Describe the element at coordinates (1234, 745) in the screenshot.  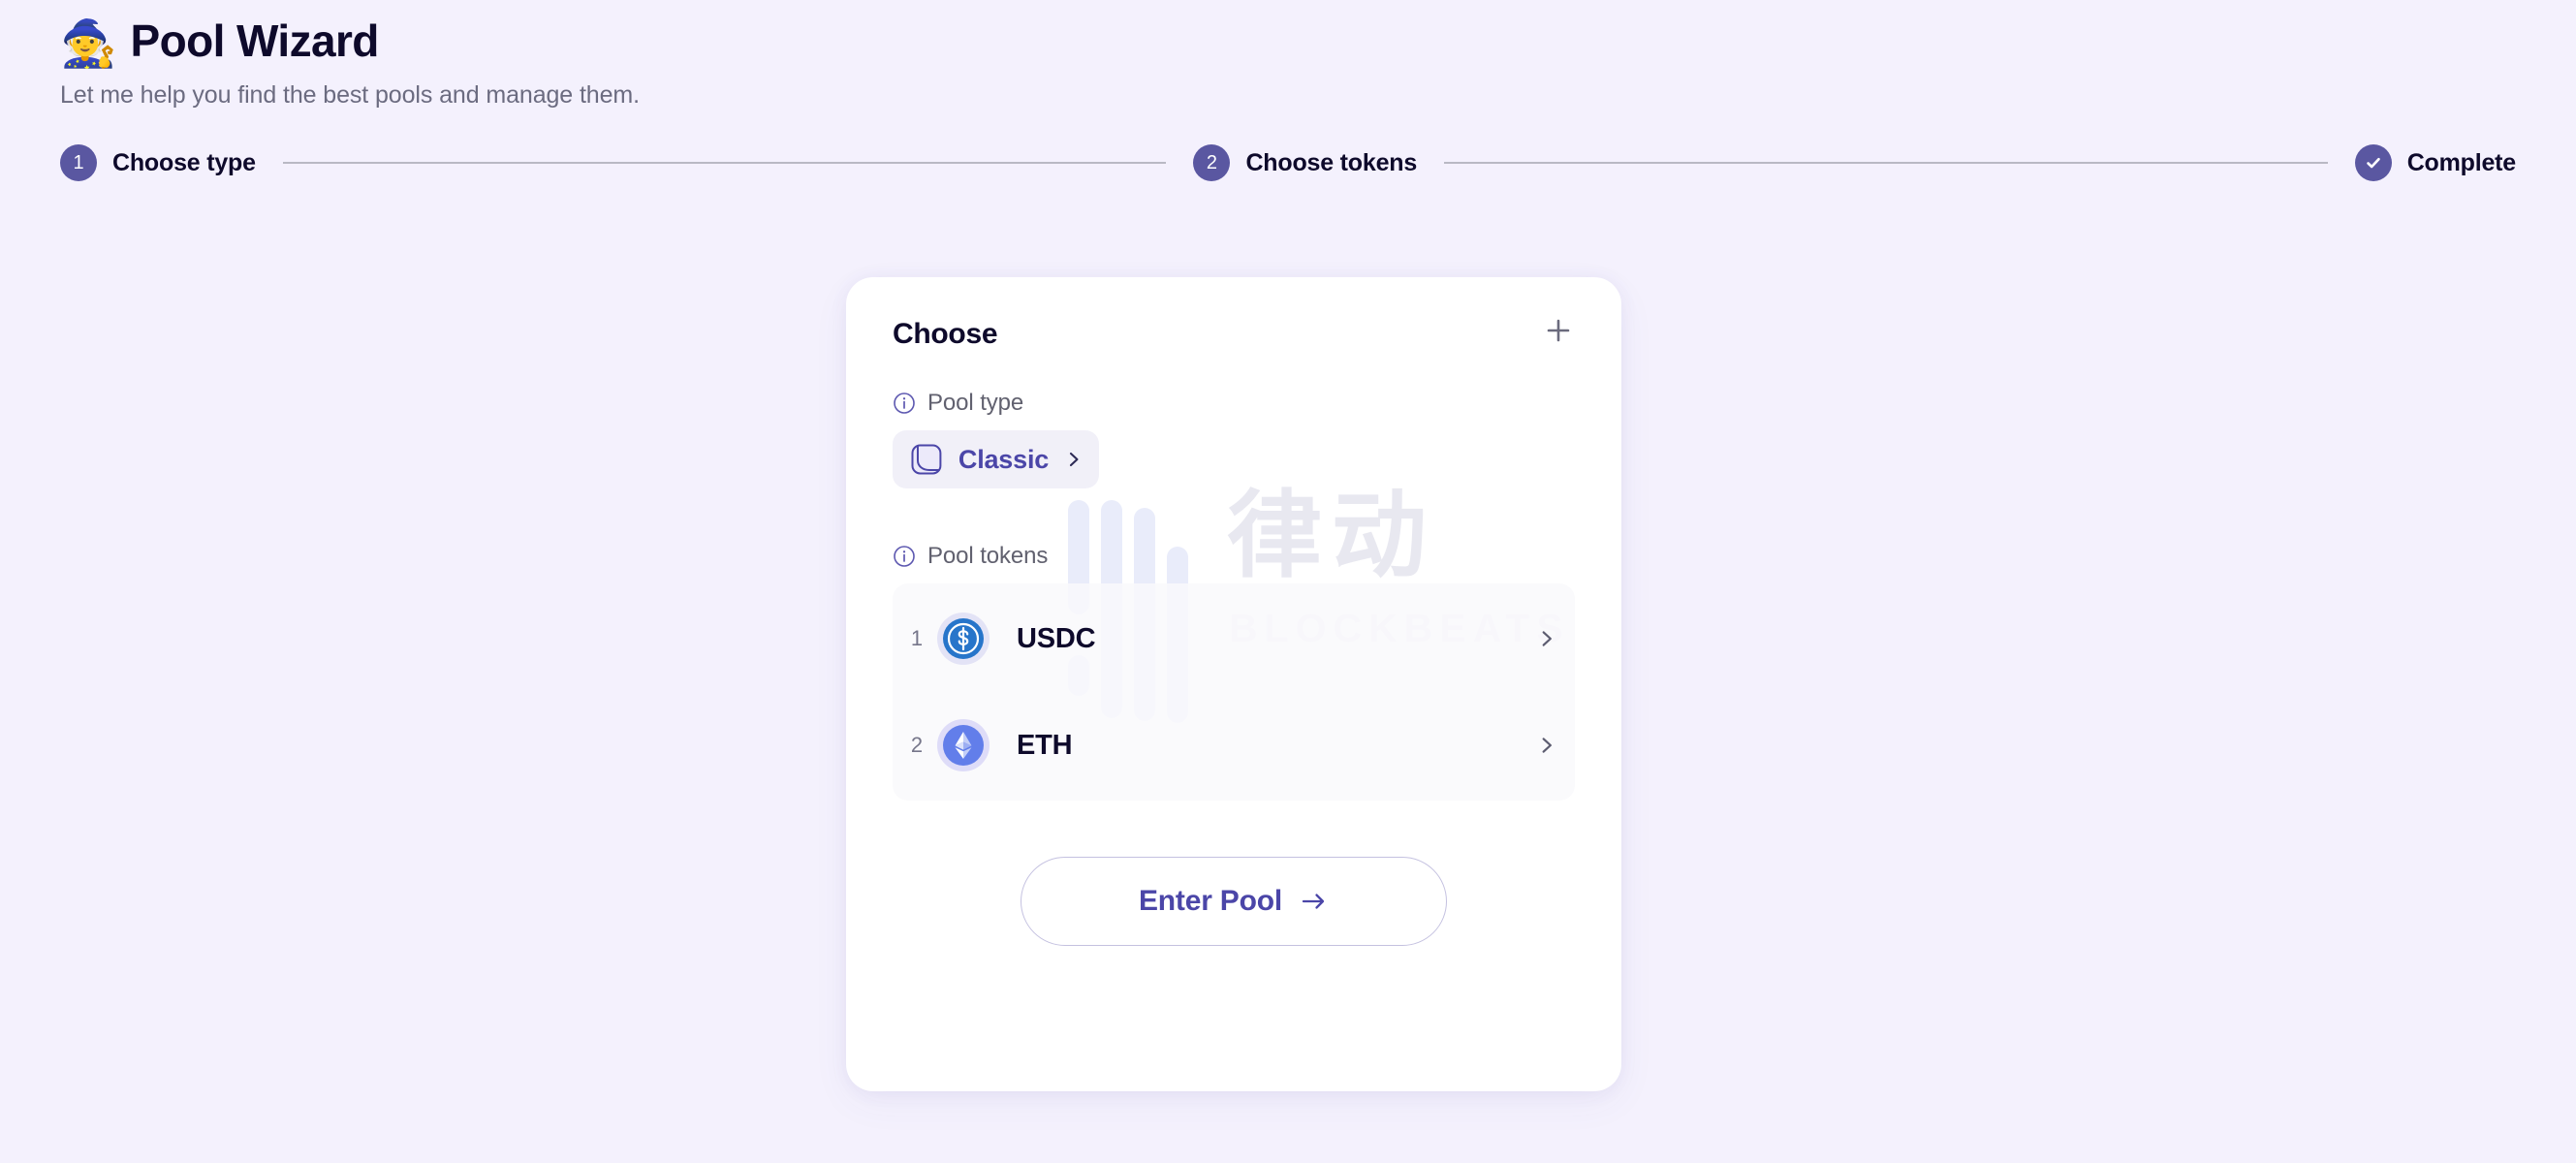
I see `table-row: 2 ETH` at that location.